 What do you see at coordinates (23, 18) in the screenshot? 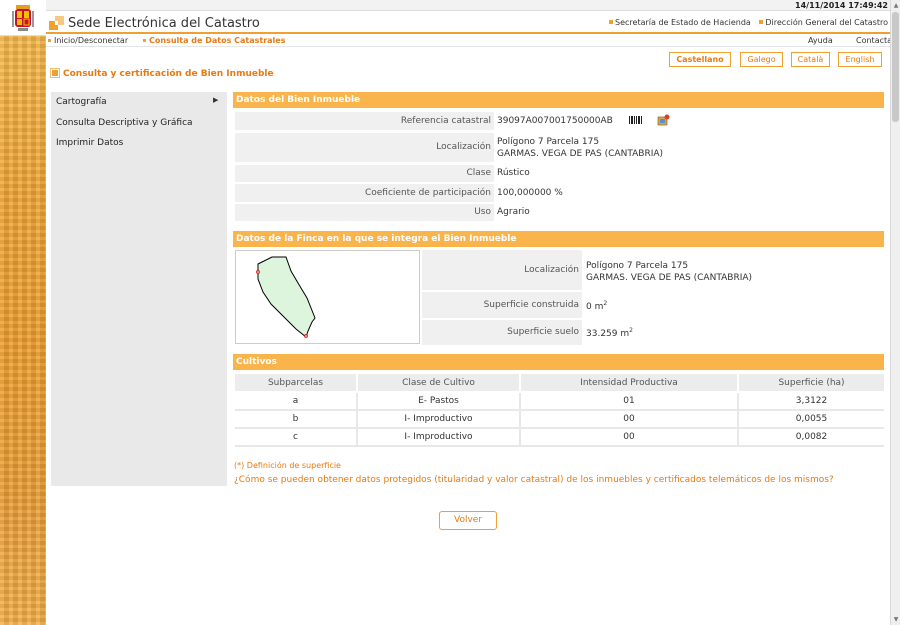
I see `spain-coat-of-arms-logo` at bounding box center [23, 18].